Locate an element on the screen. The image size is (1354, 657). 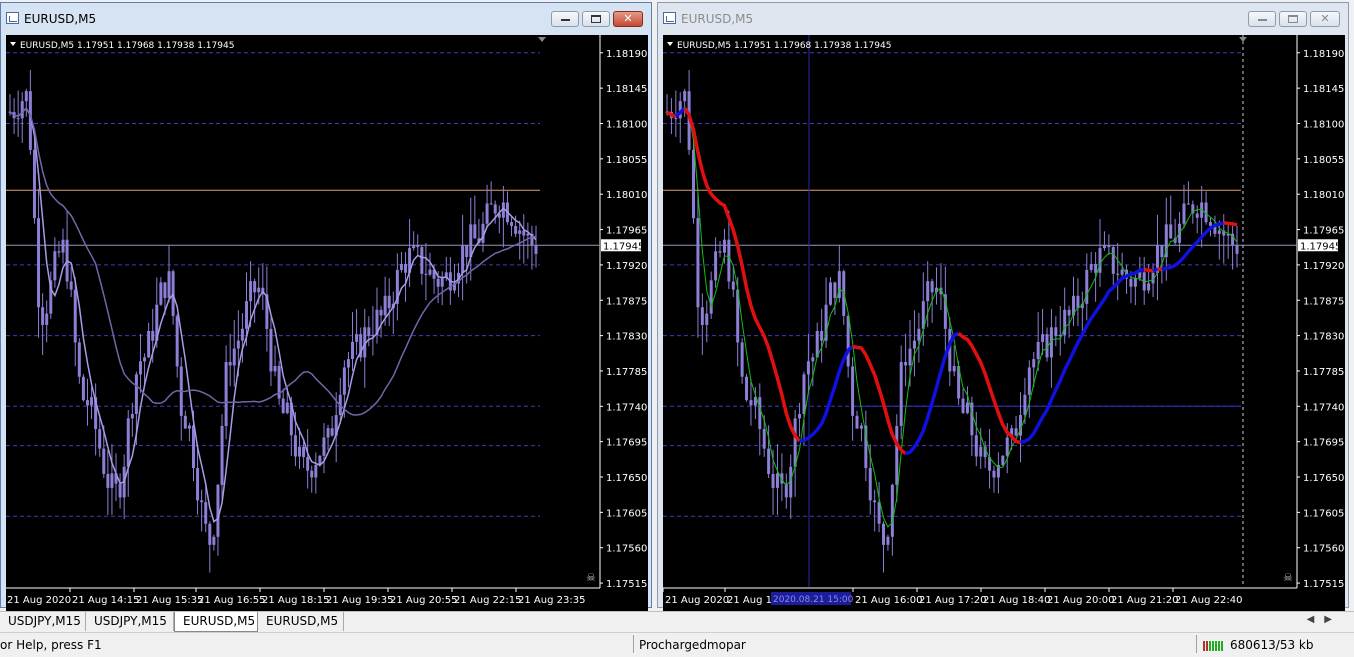
tab-usdjpy-m15: USDJPY,M15 is located at coordinates (43, 621).